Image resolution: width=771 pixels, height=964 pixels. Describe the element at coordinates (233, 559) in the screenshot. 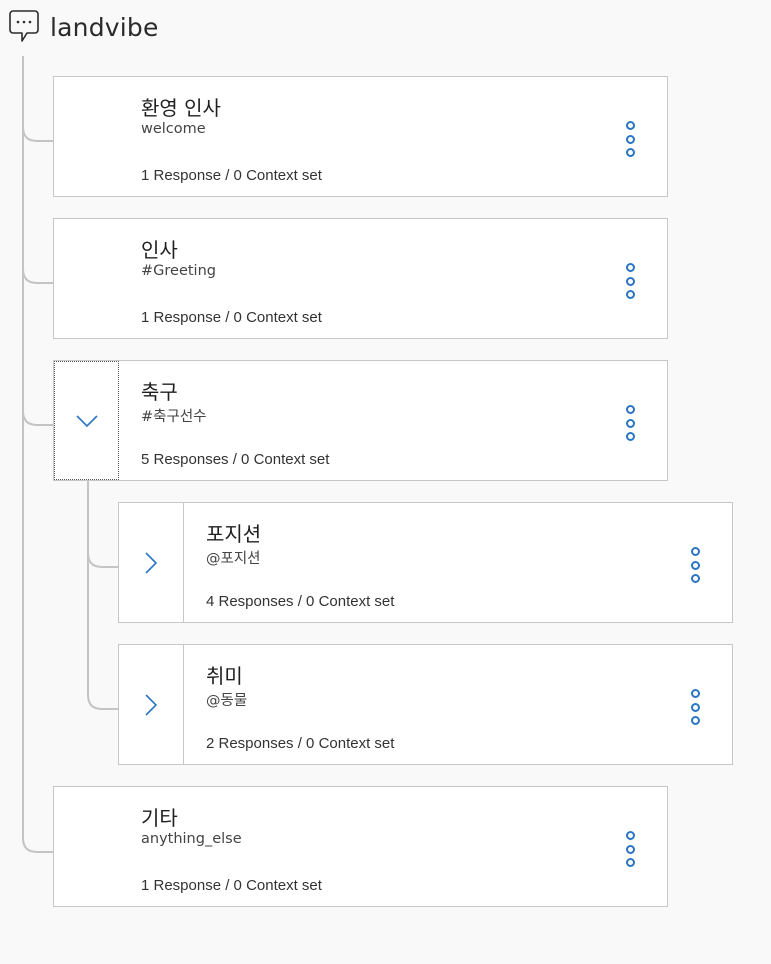

I see `node-condition: @포지션` at that location.